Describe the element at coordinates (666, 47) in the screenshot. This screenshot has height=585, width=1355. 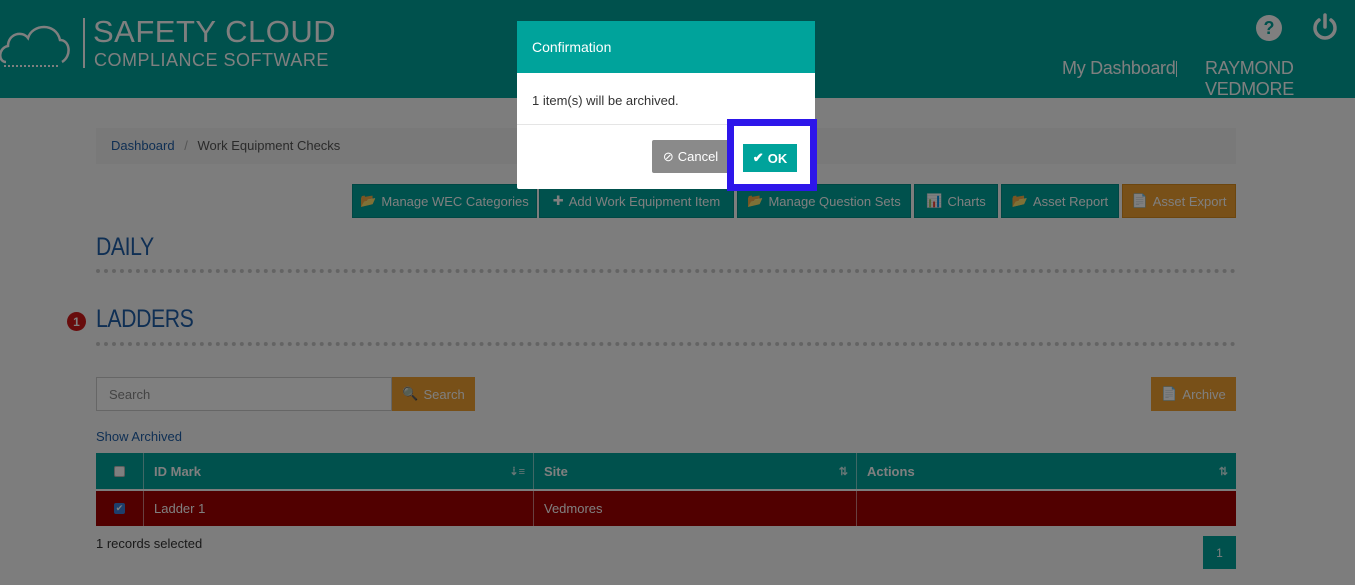
I see `modal-title: Confirmation` at that location.